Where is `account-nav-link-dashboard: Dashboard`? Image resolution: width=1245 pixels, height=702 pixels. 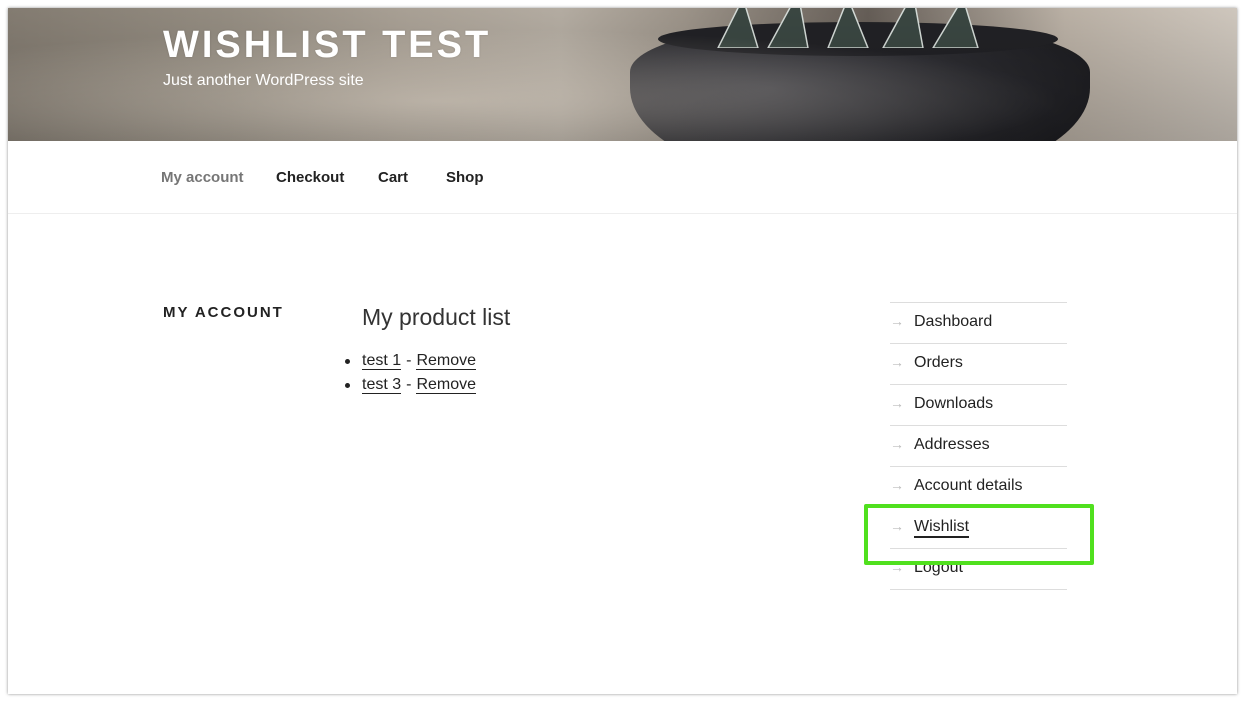 account-nav-link-dashboard: Dashboard is located at coordinates (953, 322).